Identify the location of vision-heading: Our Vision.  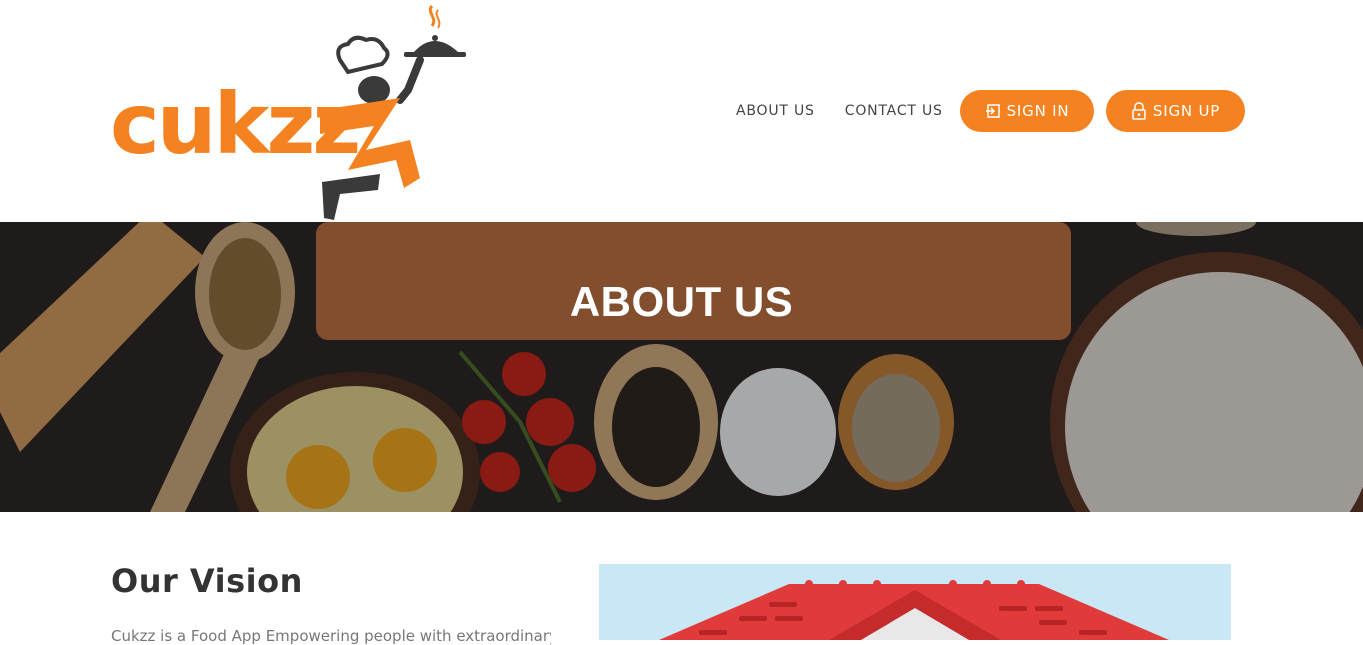
(207, 581).